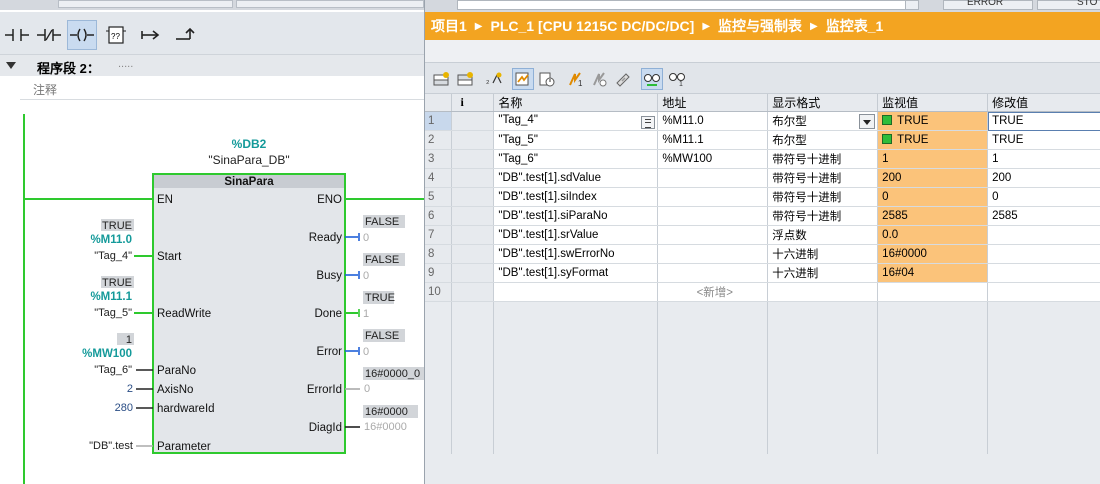 The image size is (1100, 484). What do you see at coordinates (1043, 159) in the screenshot?
I see `row-modify-value: 1` at bounding box center [1043, 159].